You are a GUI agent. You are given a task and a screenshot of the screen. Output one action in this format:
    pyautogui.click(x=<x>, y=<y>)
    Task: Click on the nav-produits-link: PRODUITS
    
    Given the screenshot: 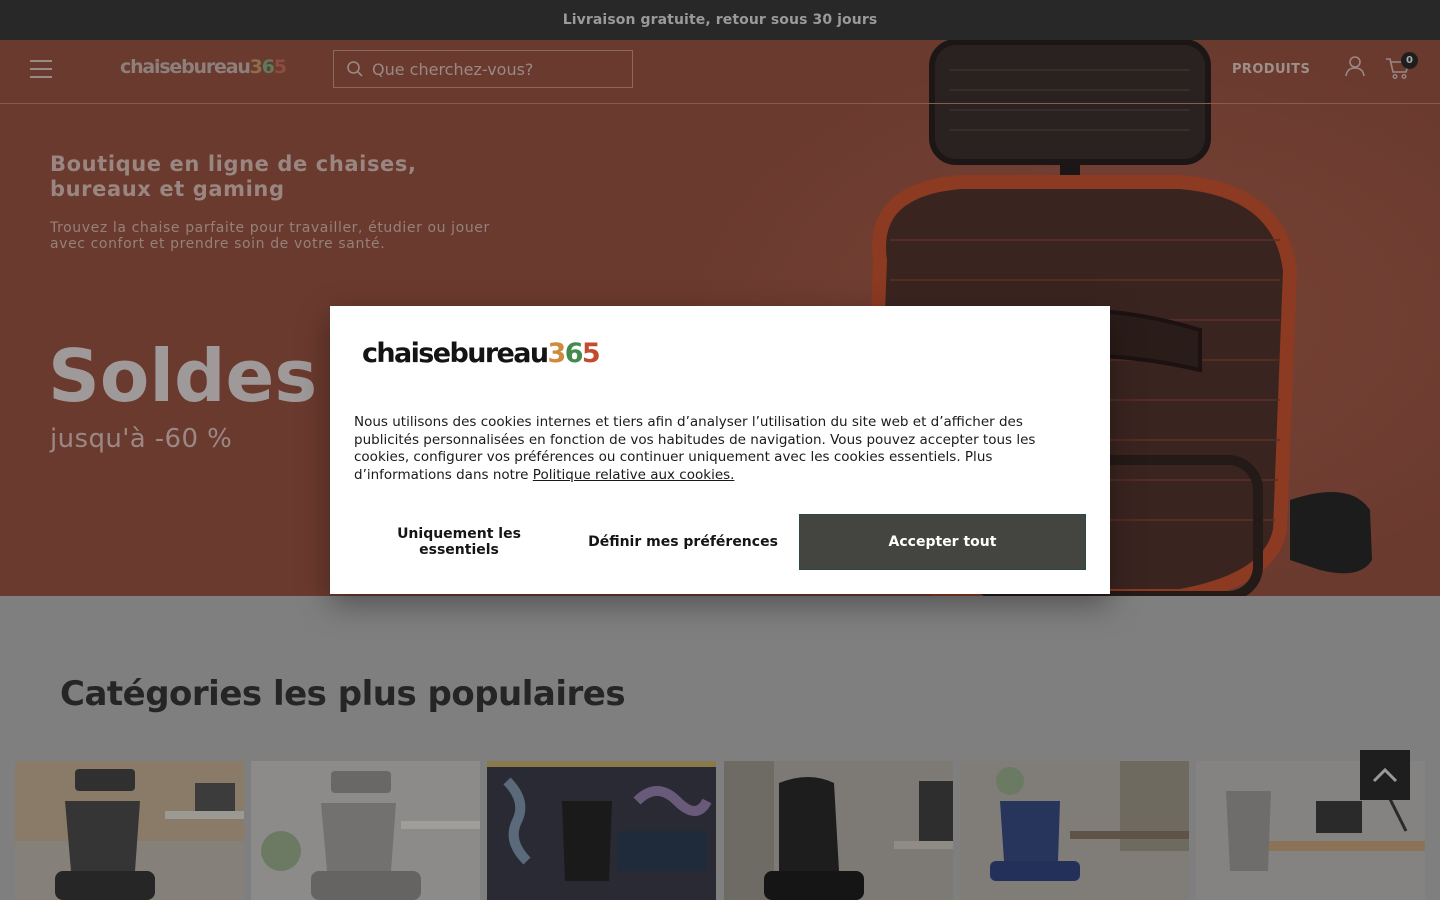 What is the action you would take?
    pyautogui.click(x=1271, y=69)
    